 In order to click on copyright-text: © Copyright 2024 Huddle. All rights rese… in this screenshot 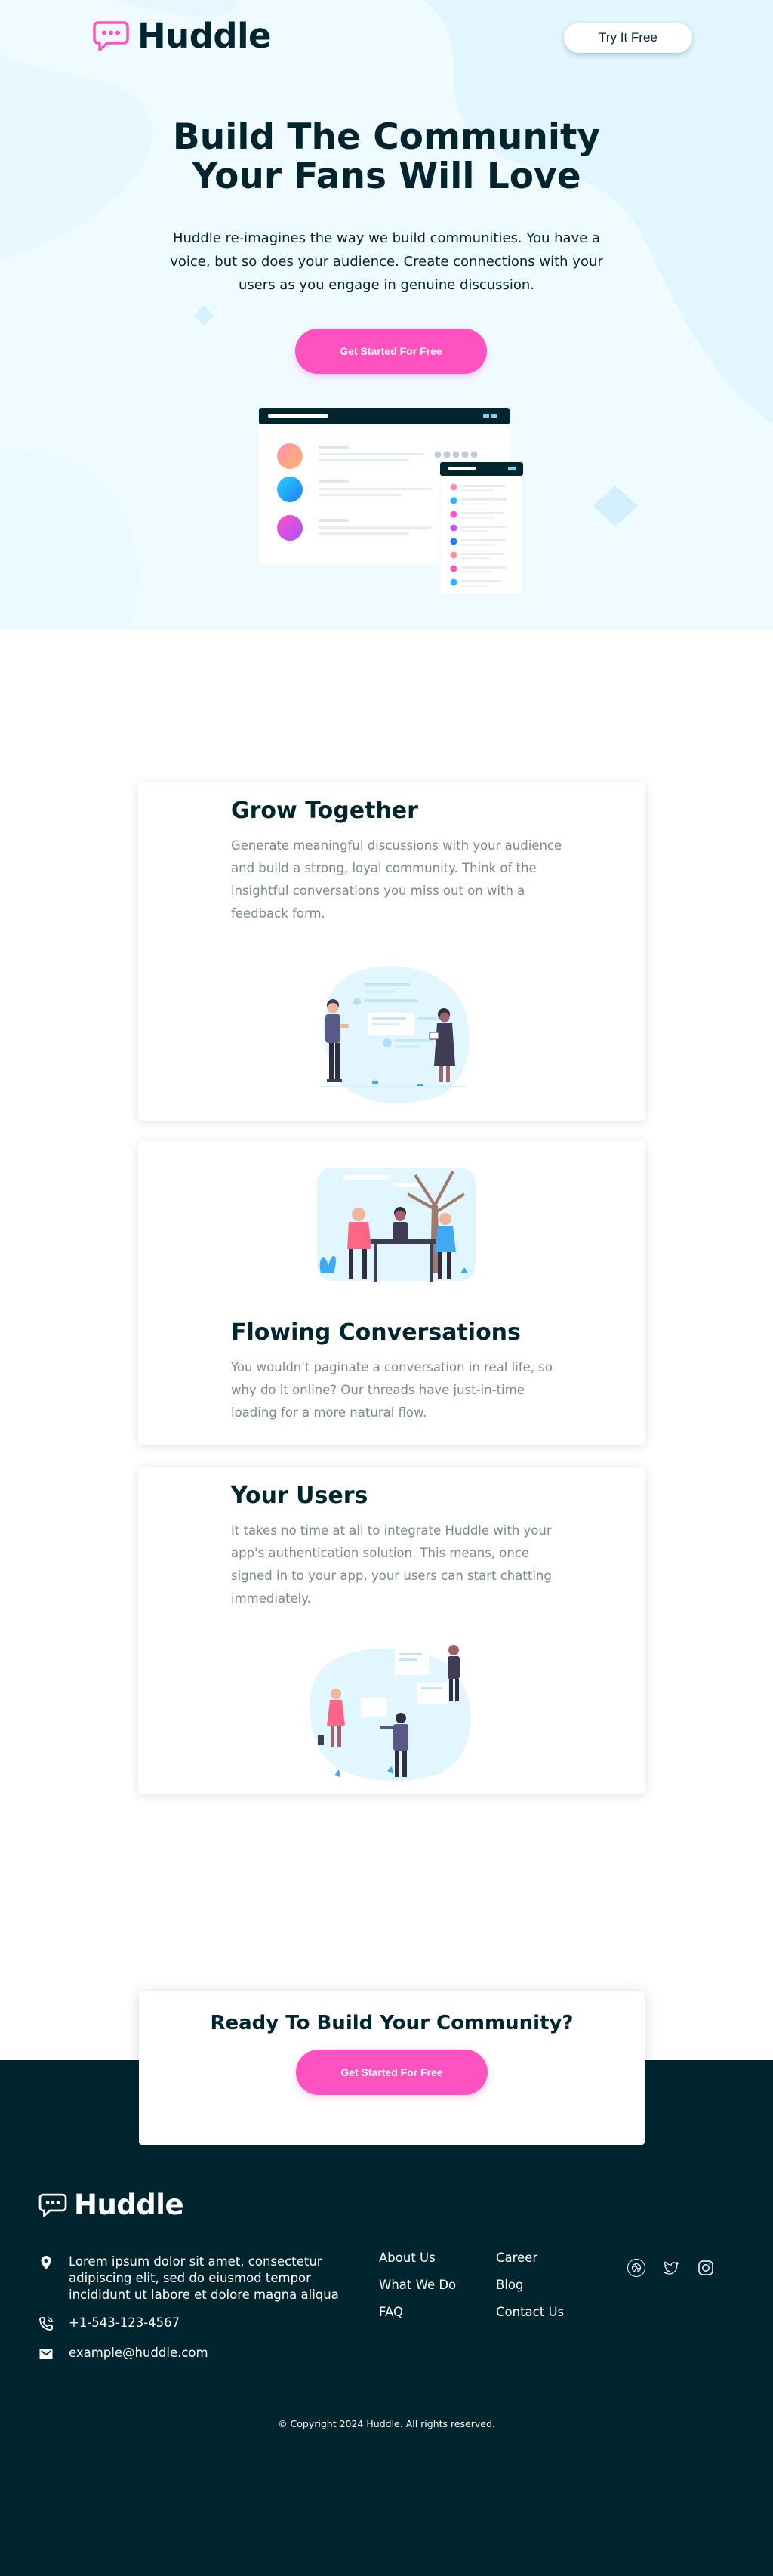, I will do `click(386, 2423)`.